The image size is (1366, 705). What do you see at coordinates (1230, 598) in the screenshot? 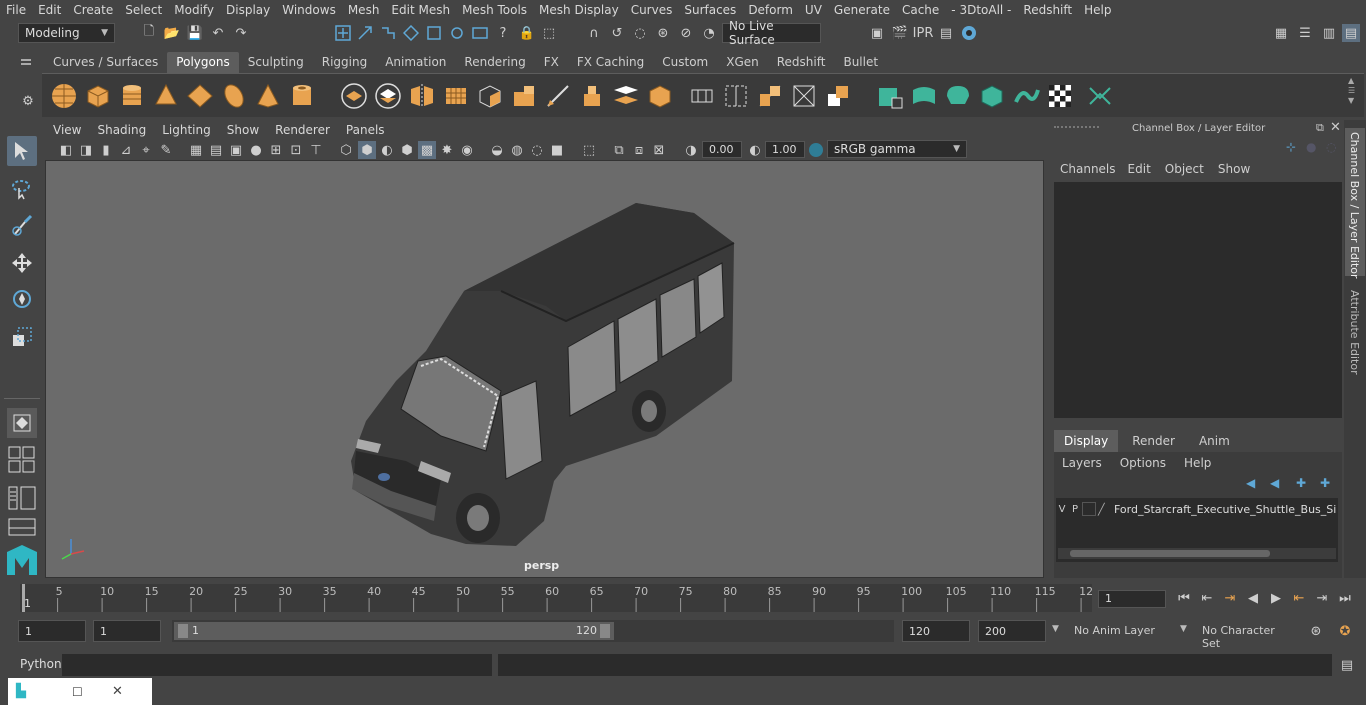
I see `step-back-frame-icon: ⇥` at bounding box center [1230, 598].